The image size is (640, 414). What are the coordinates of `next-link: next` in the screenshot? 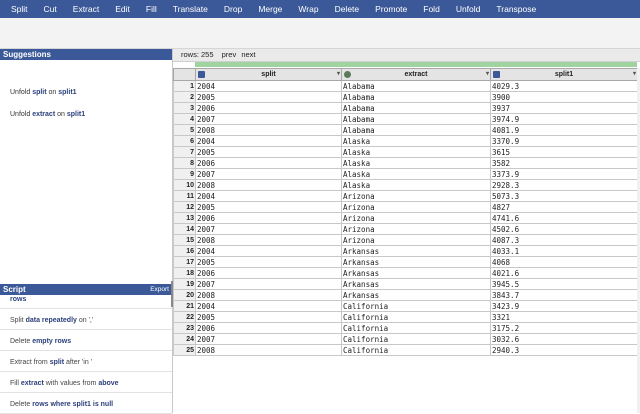 It's located at (248, 54).